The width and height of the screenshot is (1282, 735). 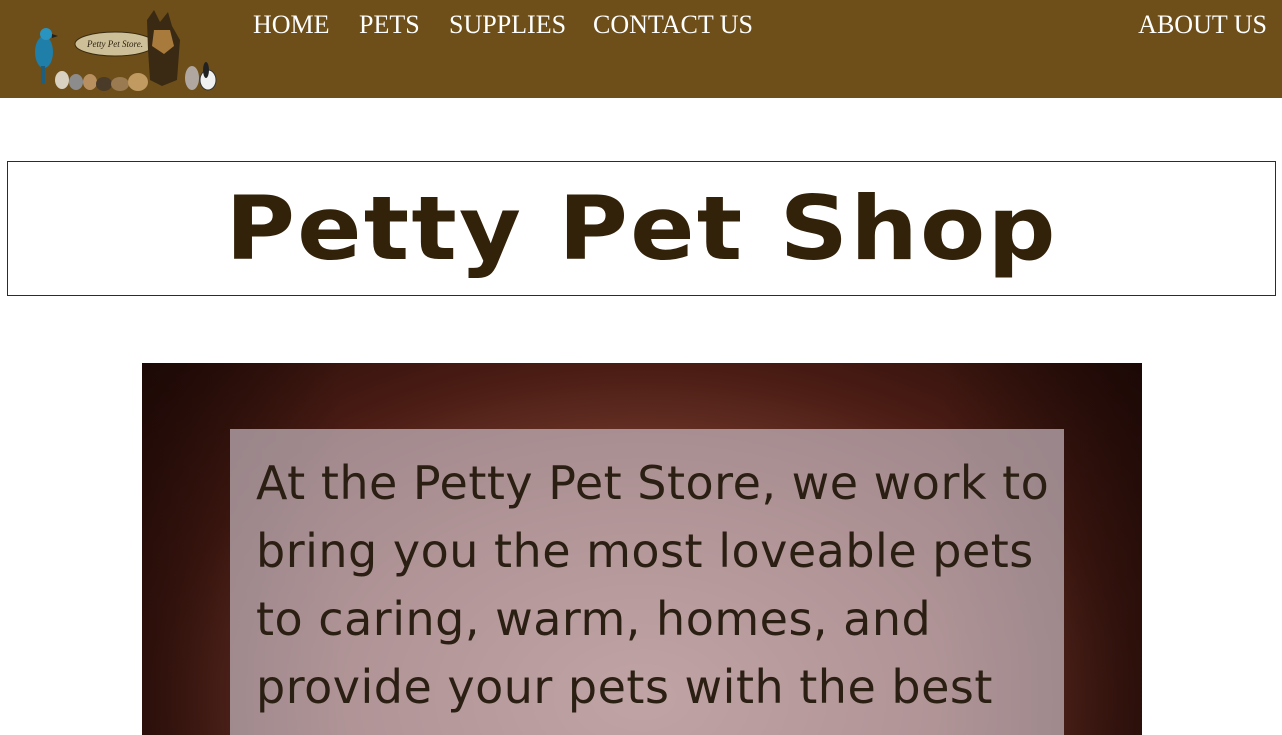 What do you see at coordinates (114, 44) in the screenshot?
I see `logo-caption: Petty Pet Store.` at bounding box center [114, 44].